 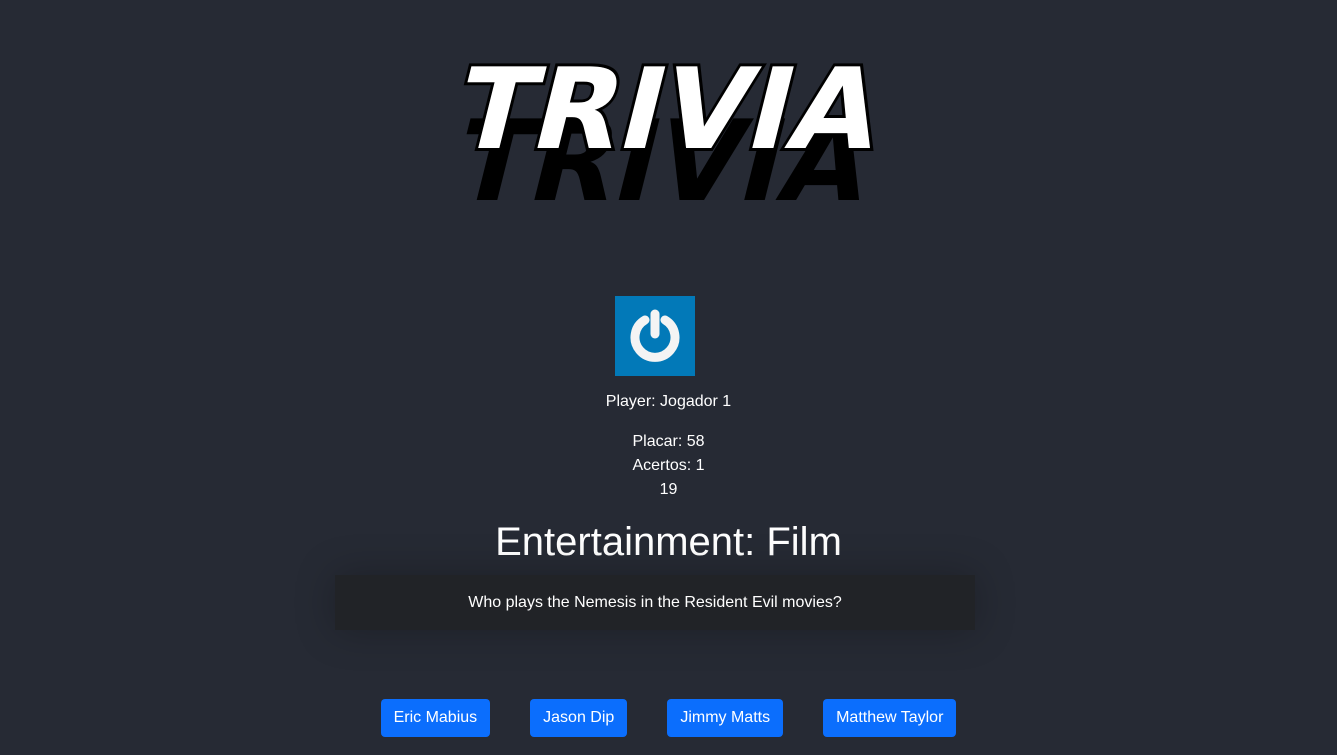 I want to click on player-name: Player: Jogador 1, so click(x=668, y=401).